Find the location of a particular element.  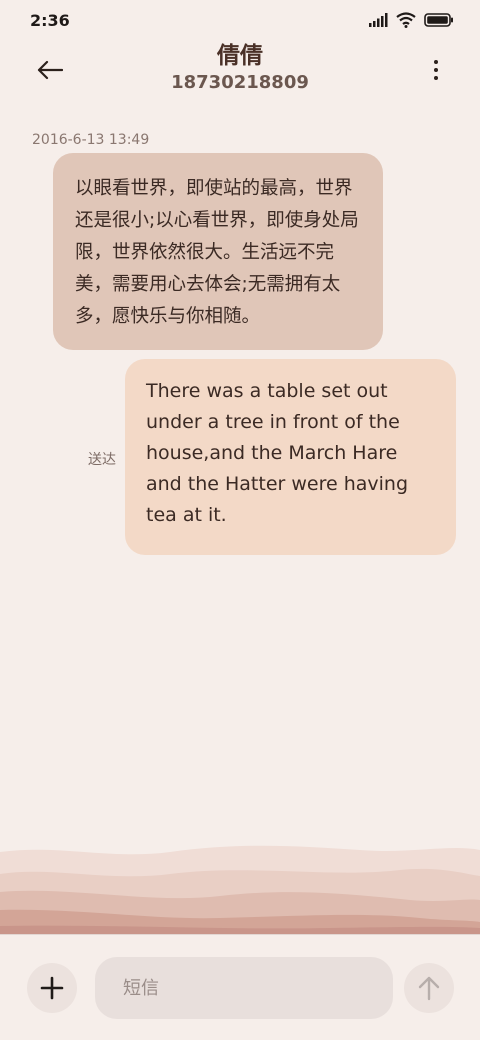

status-icons is located at coordinates (411, 20).